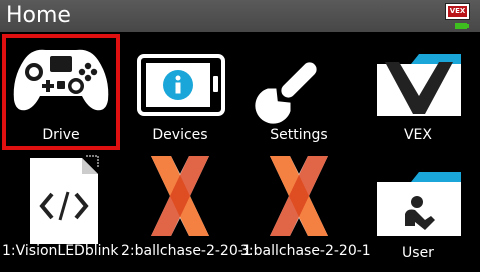 The image size is (480, 272). I want to click on battery-cap, so click(468, 26).